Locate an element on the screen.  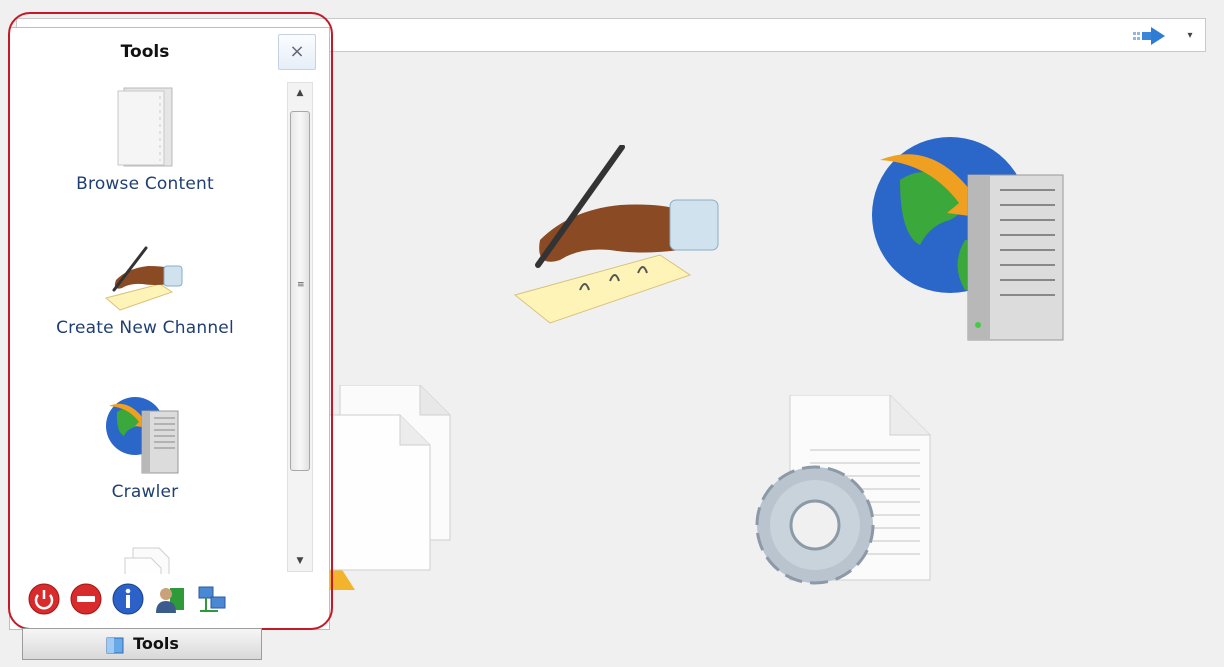
info-icon is located at coordinates (128, 599).